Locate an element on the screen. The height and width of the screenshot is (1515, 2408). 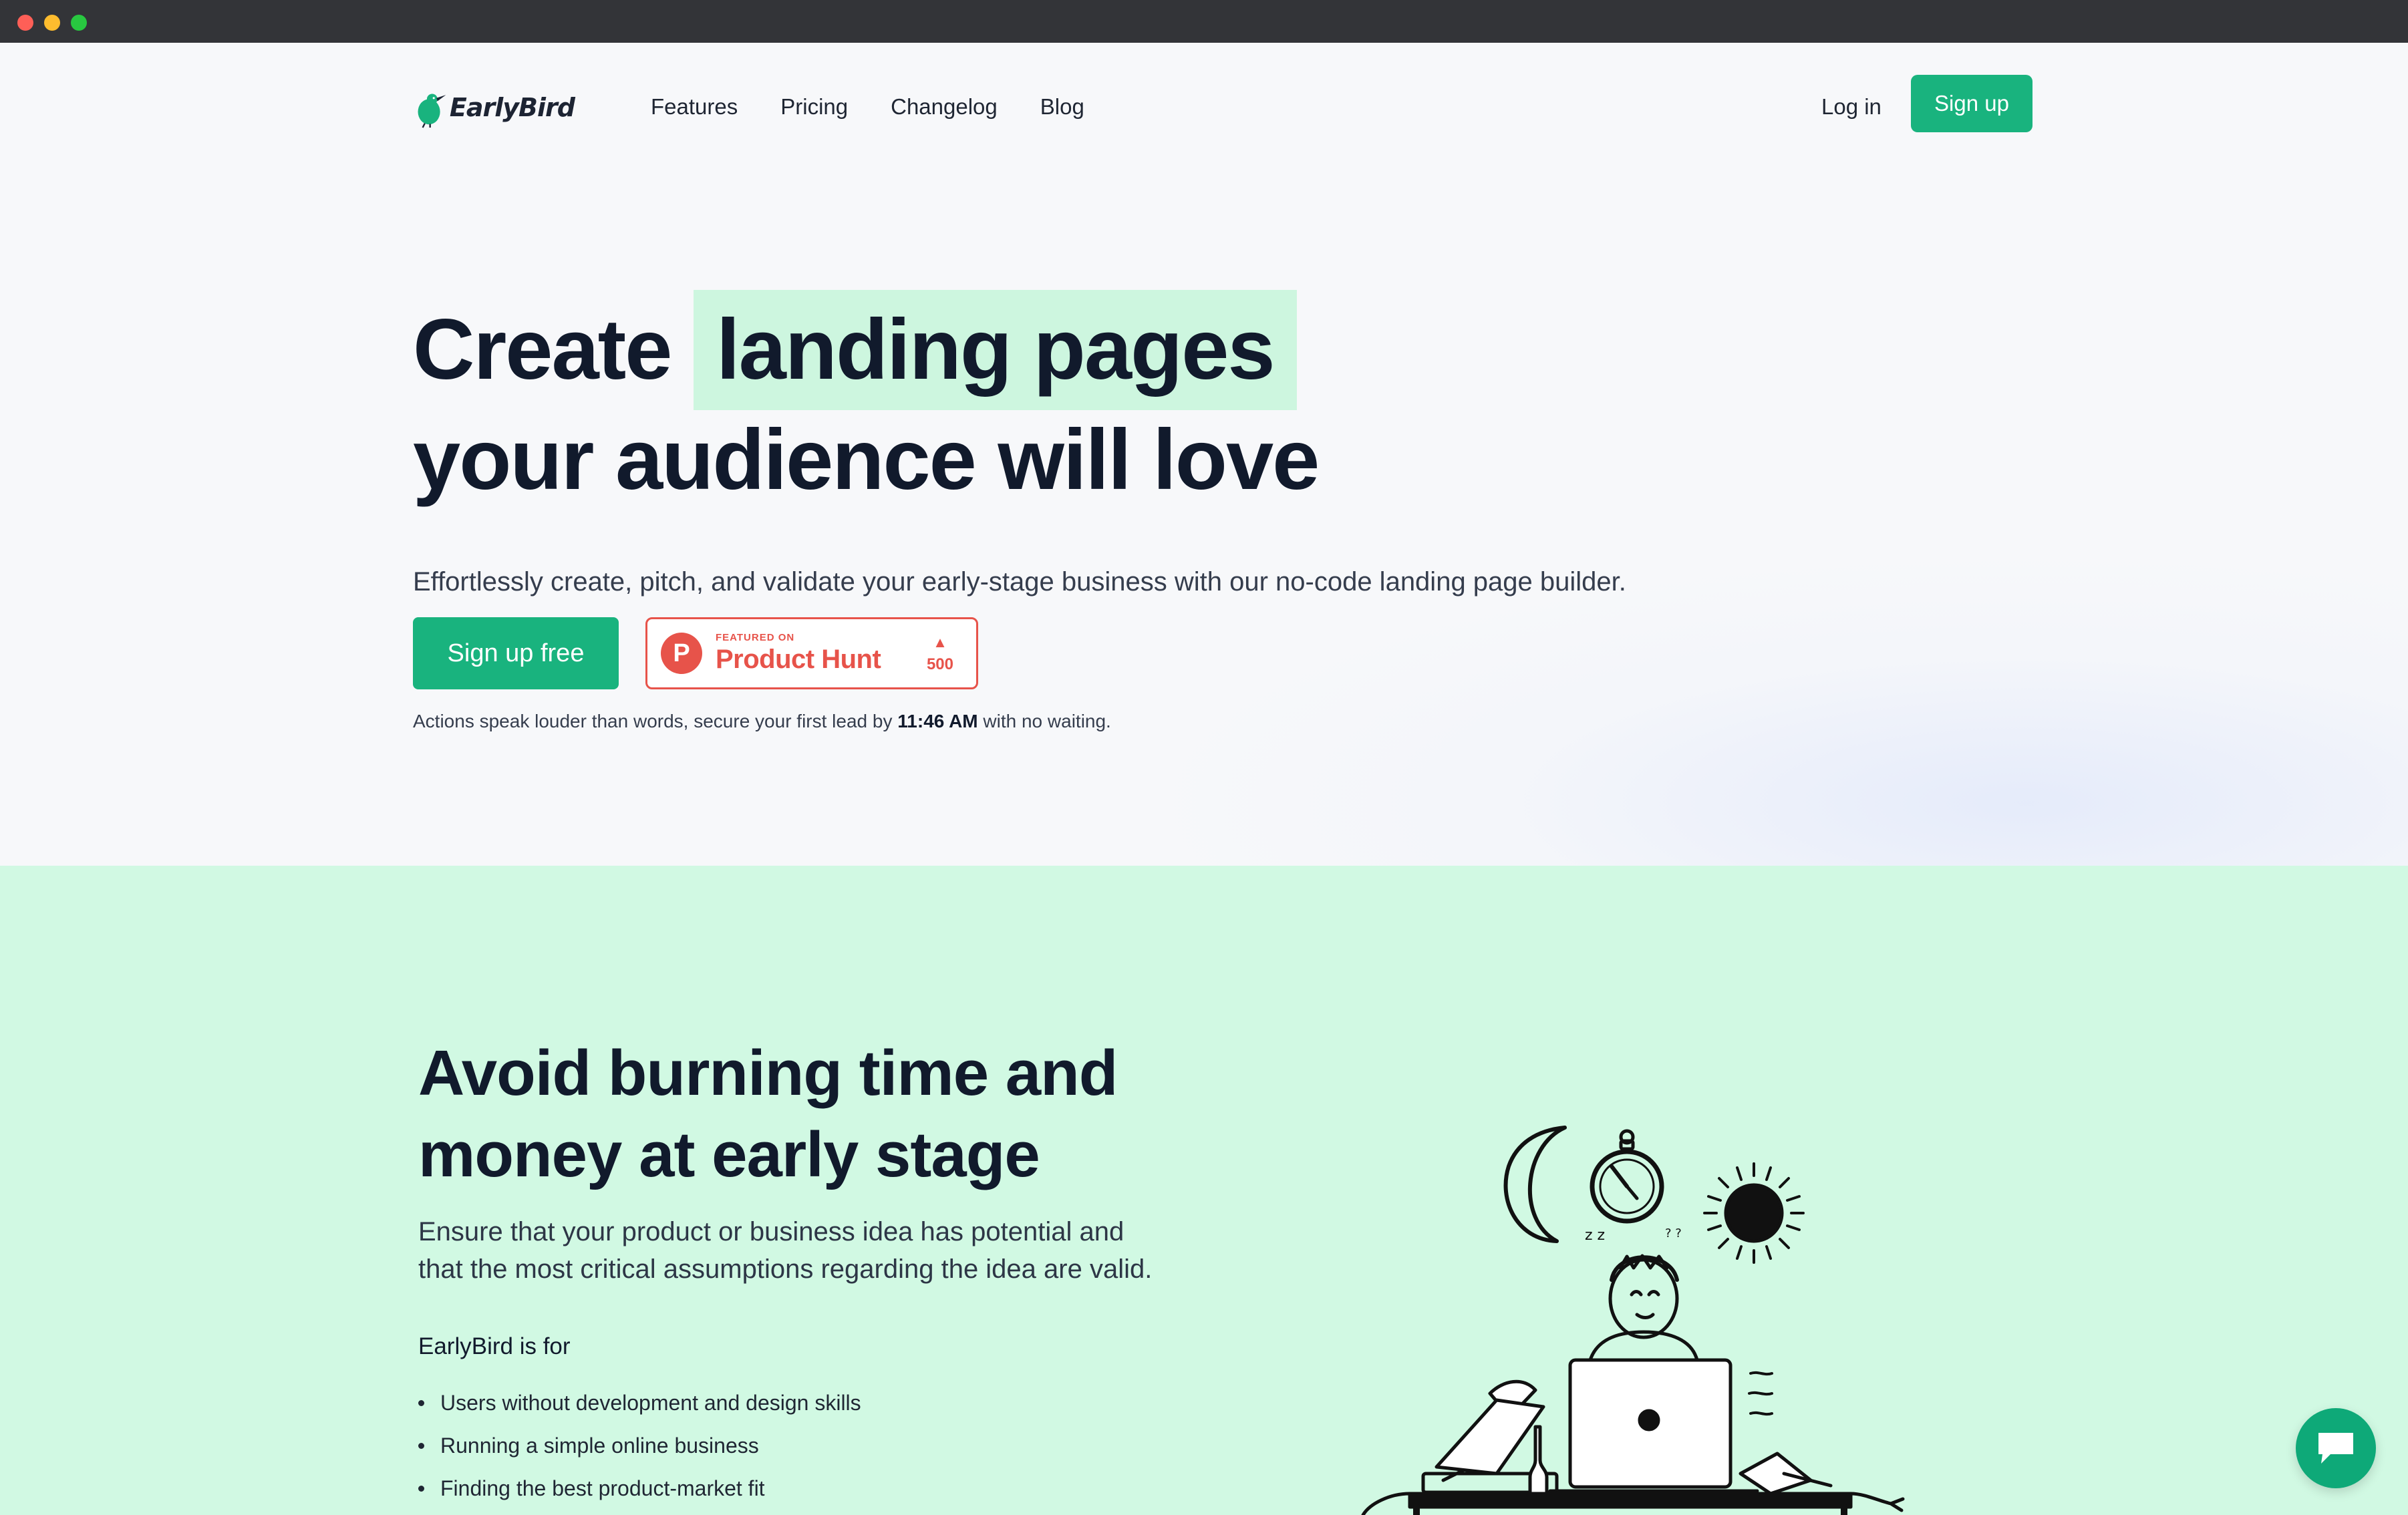
logo-text: EarlyBird is located at coordinates (512, 107).